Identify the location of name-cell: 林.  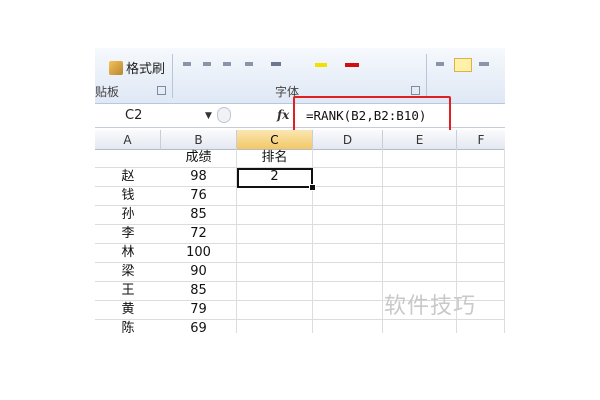
(128, 253).